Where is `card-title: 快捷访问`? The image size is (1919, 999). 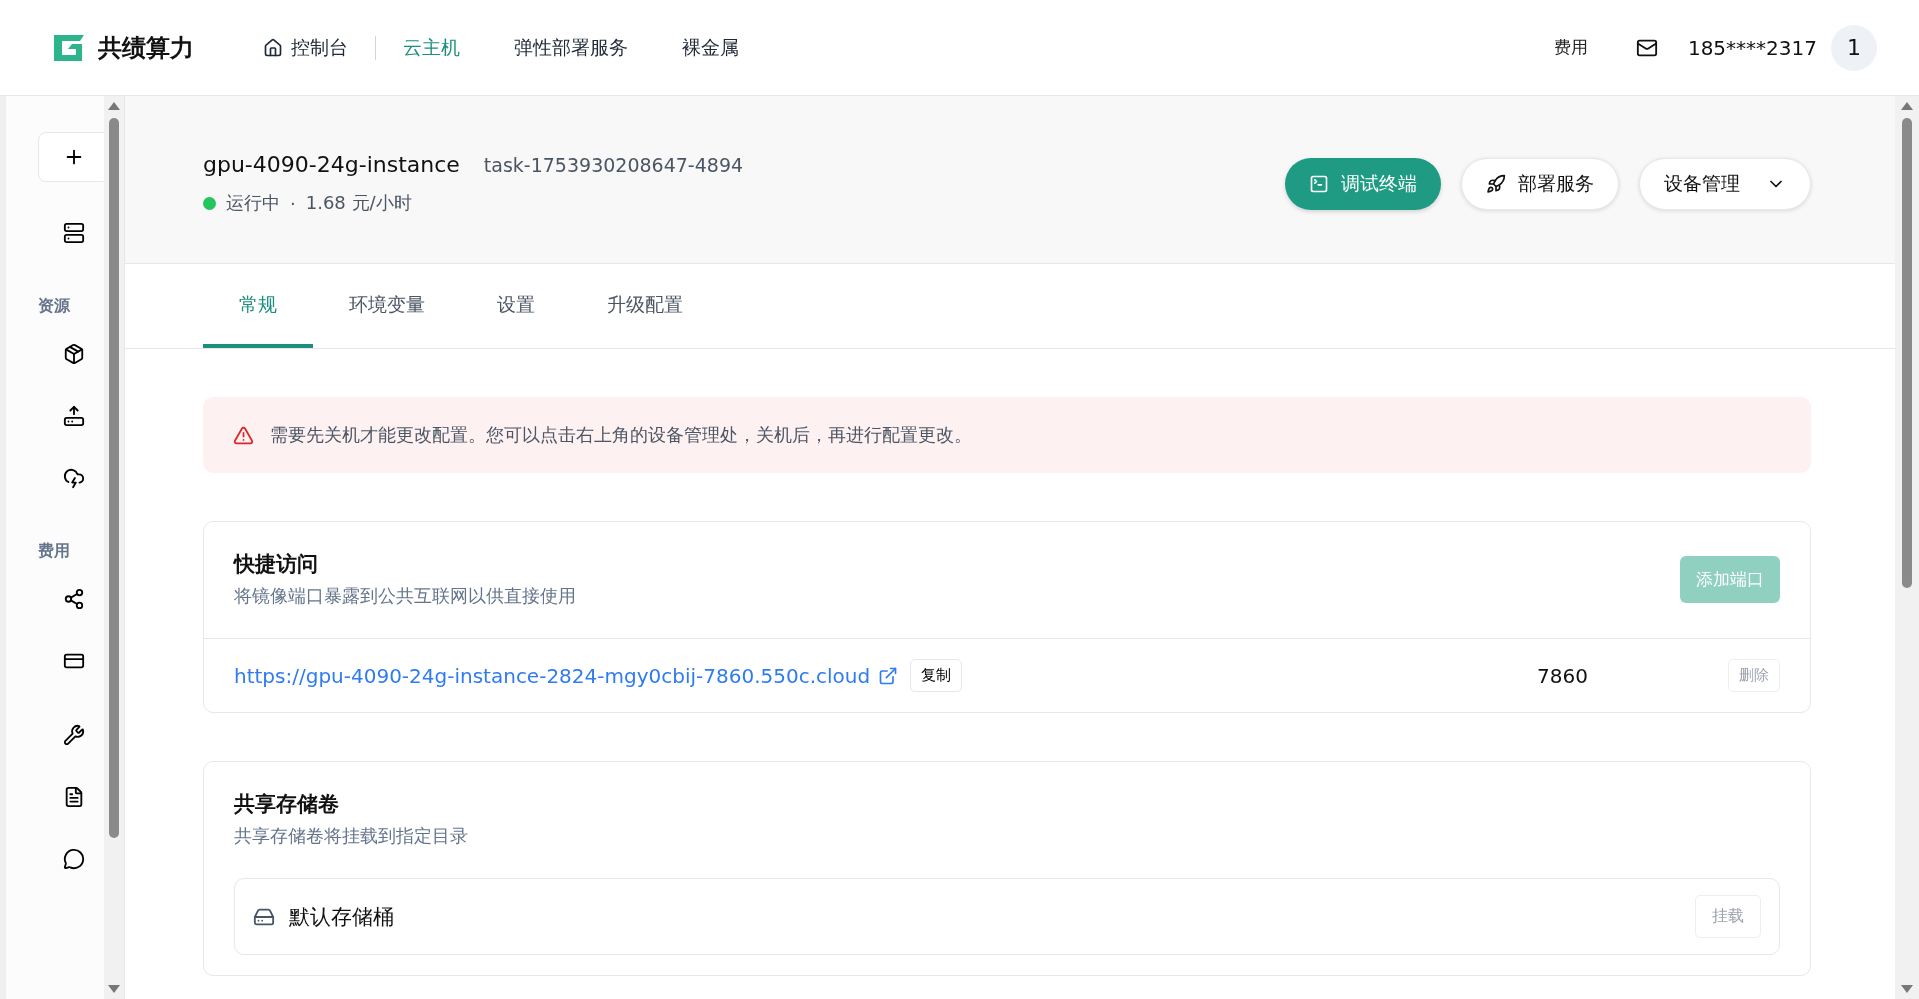 card-title: 快捷访问 is located at coordinates (276, 564).